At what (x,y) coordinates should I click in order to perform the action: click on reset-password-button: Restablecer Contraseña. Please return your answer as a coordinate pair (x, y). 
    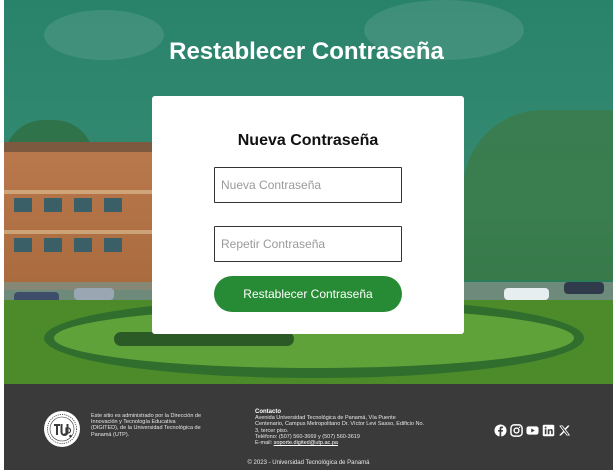
    Looking at the image, I should click on (308, 294).